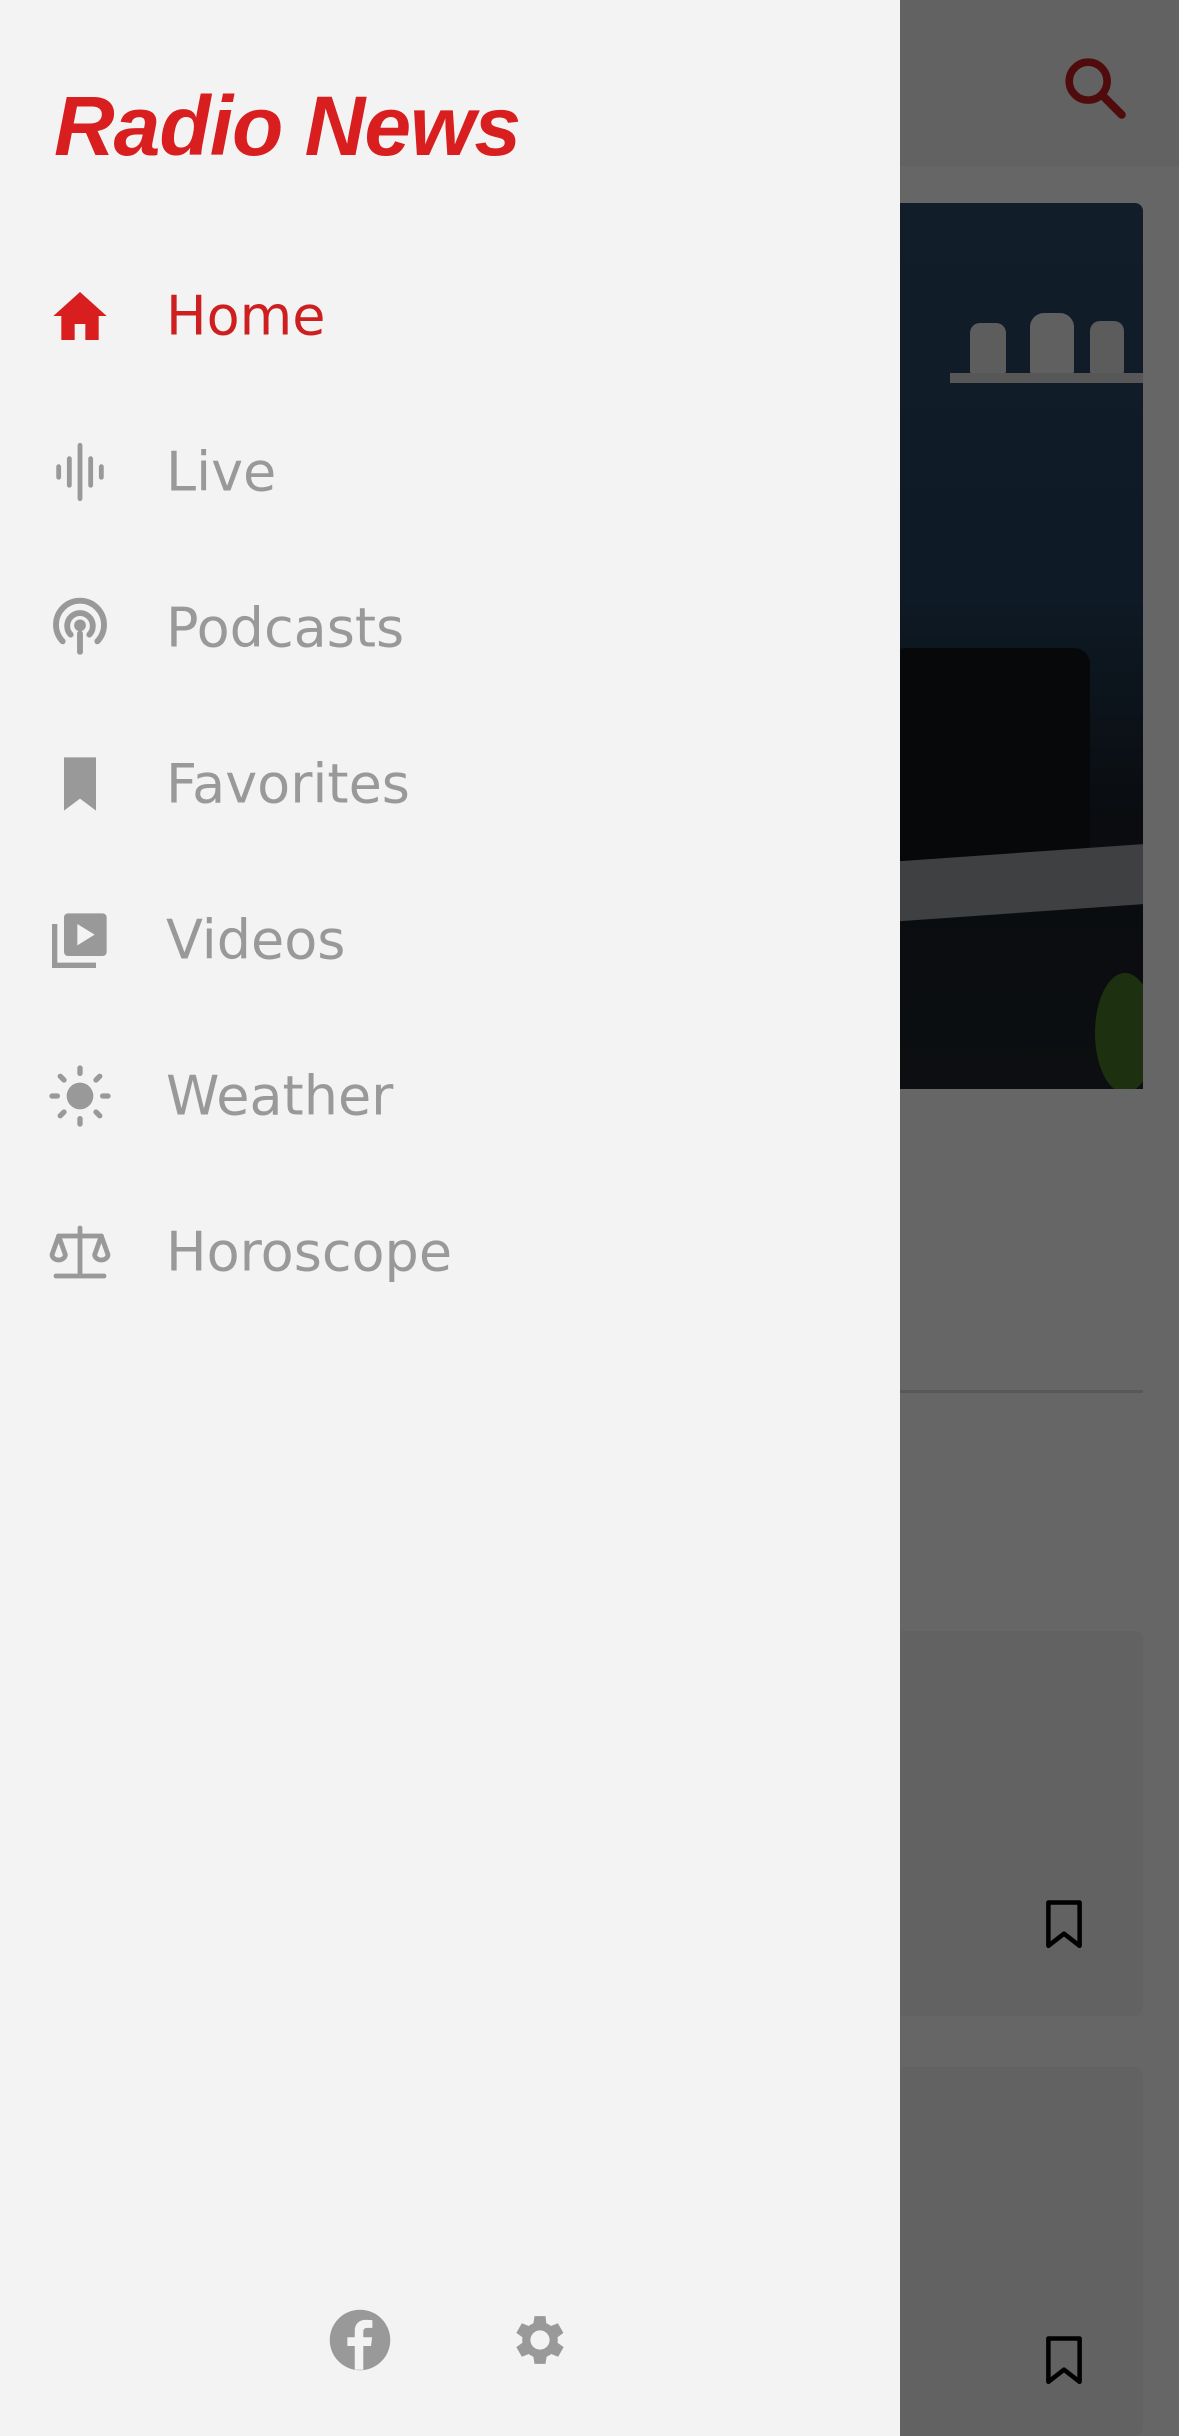 This screenshot has height=2436, width=1179. Describe the element at coordinates (450, 2356) in the screenshot. I see `drawer-footer` at that location.